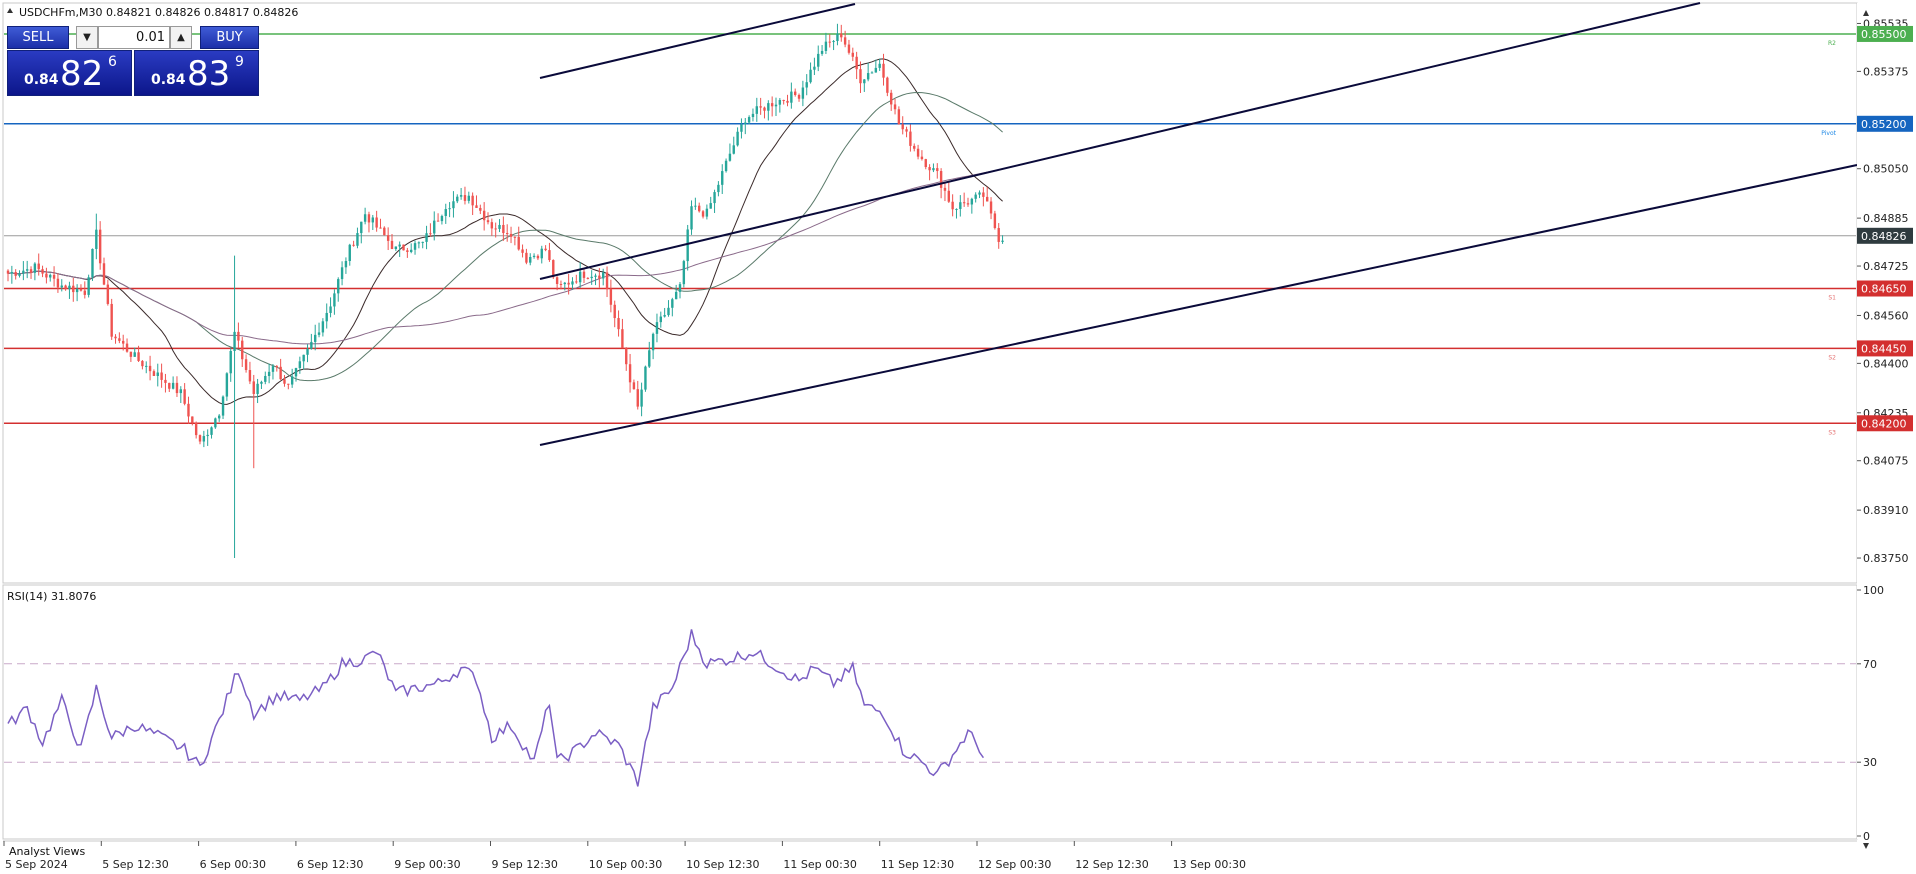  Describe the element at coordinates (1870, 762) in the screenshot. I see `rsi-axis-label: 30` at that location.